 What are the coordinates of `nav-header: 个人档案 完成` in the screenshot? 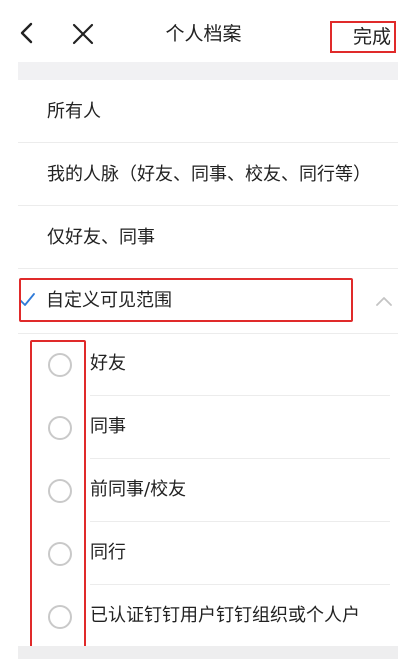 It's located at (203, 31).